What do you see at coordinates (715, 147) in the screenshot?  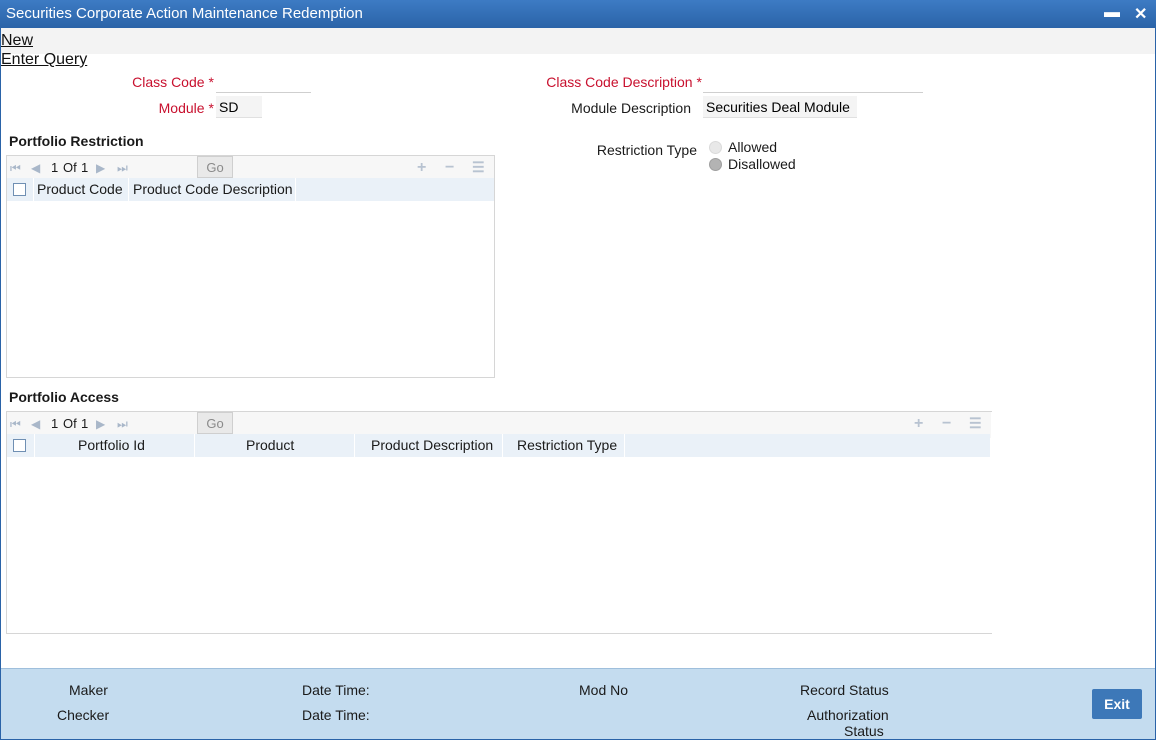 I see `allowed-radio` at bounding box center [715, 147].